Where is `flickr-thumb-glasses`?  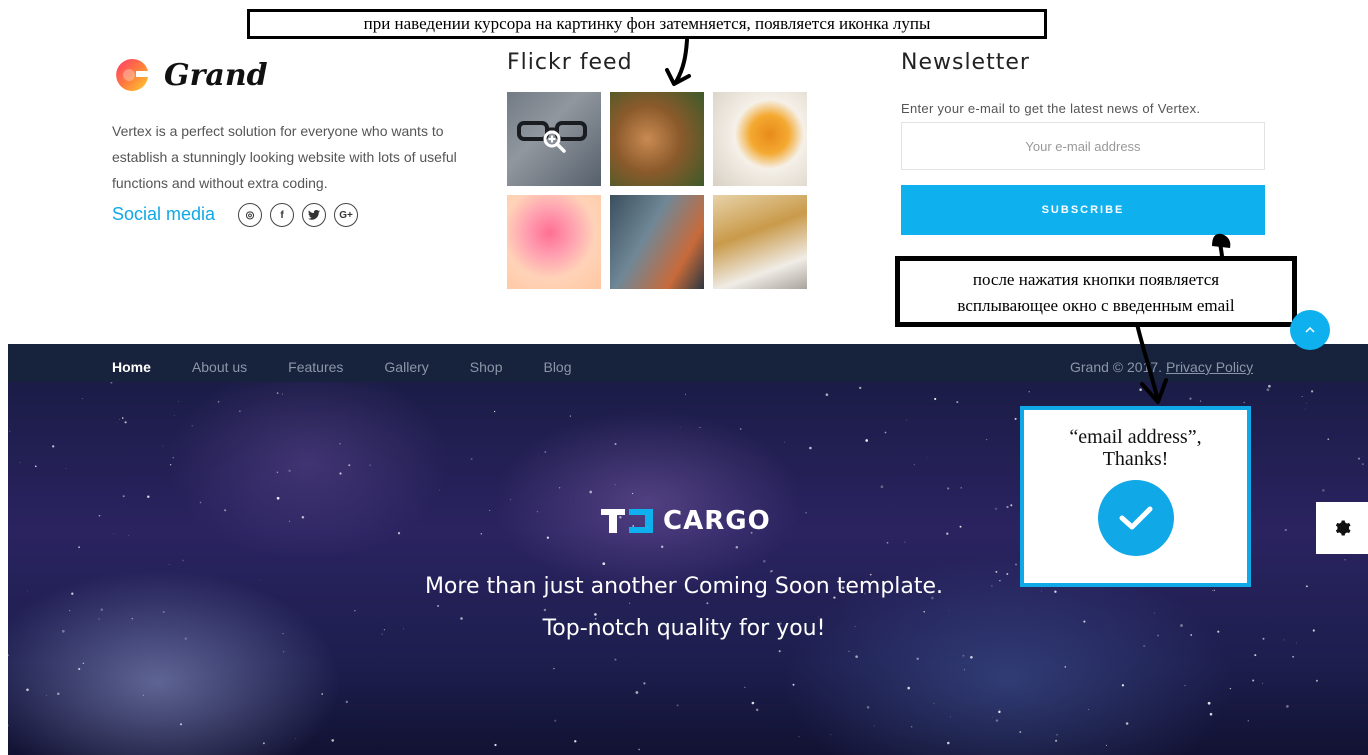 flickr-thumb-glasses is located at coordinates (554, 139).